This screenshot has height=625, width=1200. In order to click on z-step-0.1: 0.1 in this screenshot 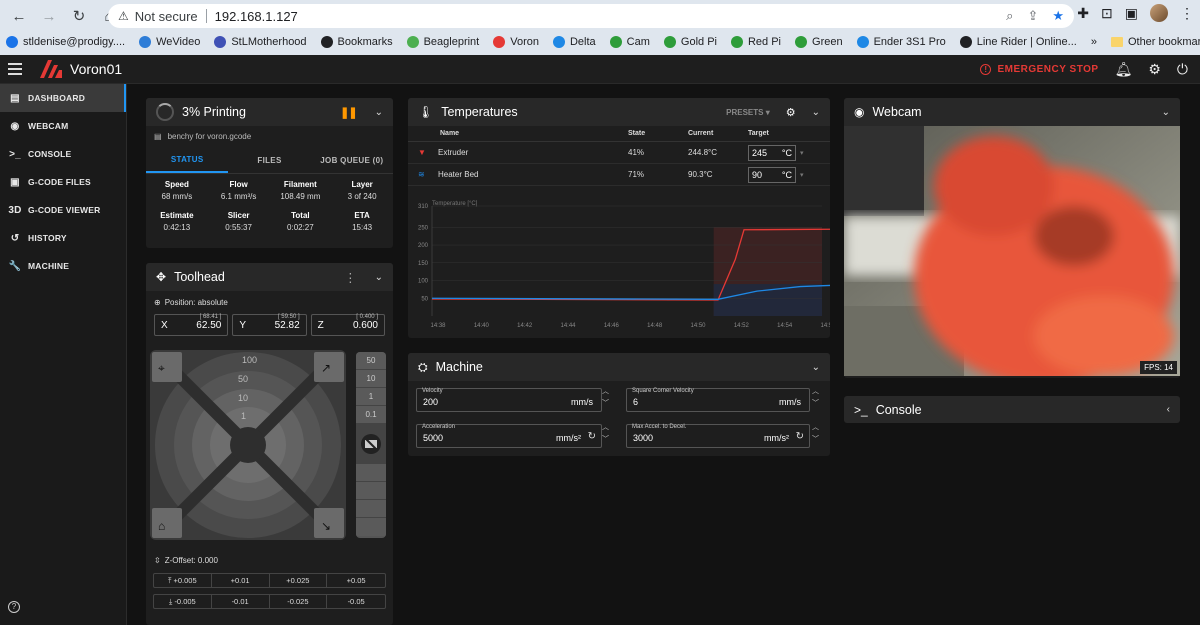, I will do `click(371, 415)`.